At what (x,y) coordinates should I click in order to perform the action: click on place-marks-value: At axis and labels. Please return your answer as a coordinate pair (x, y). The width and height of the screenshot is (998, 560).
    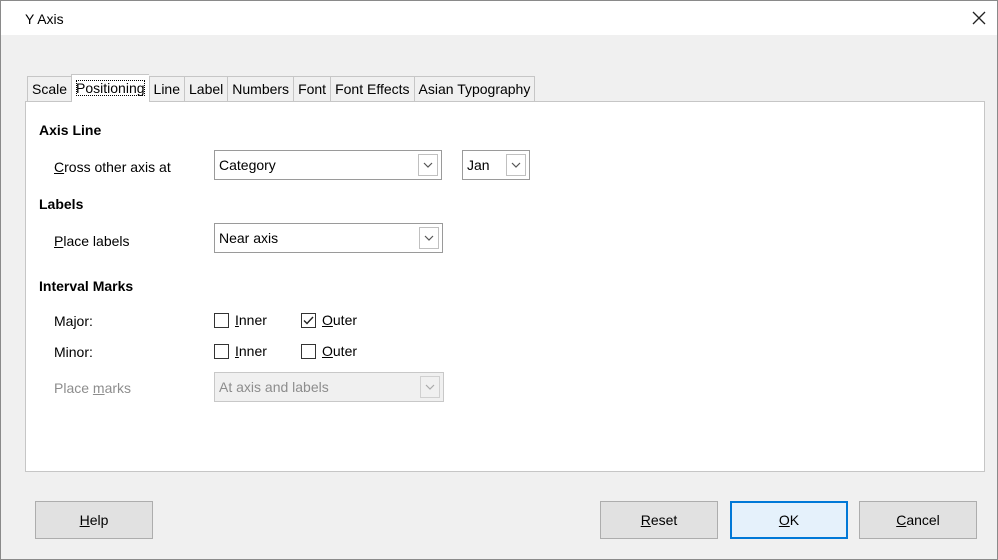
    Looking at the image, I should click on (274, 387).